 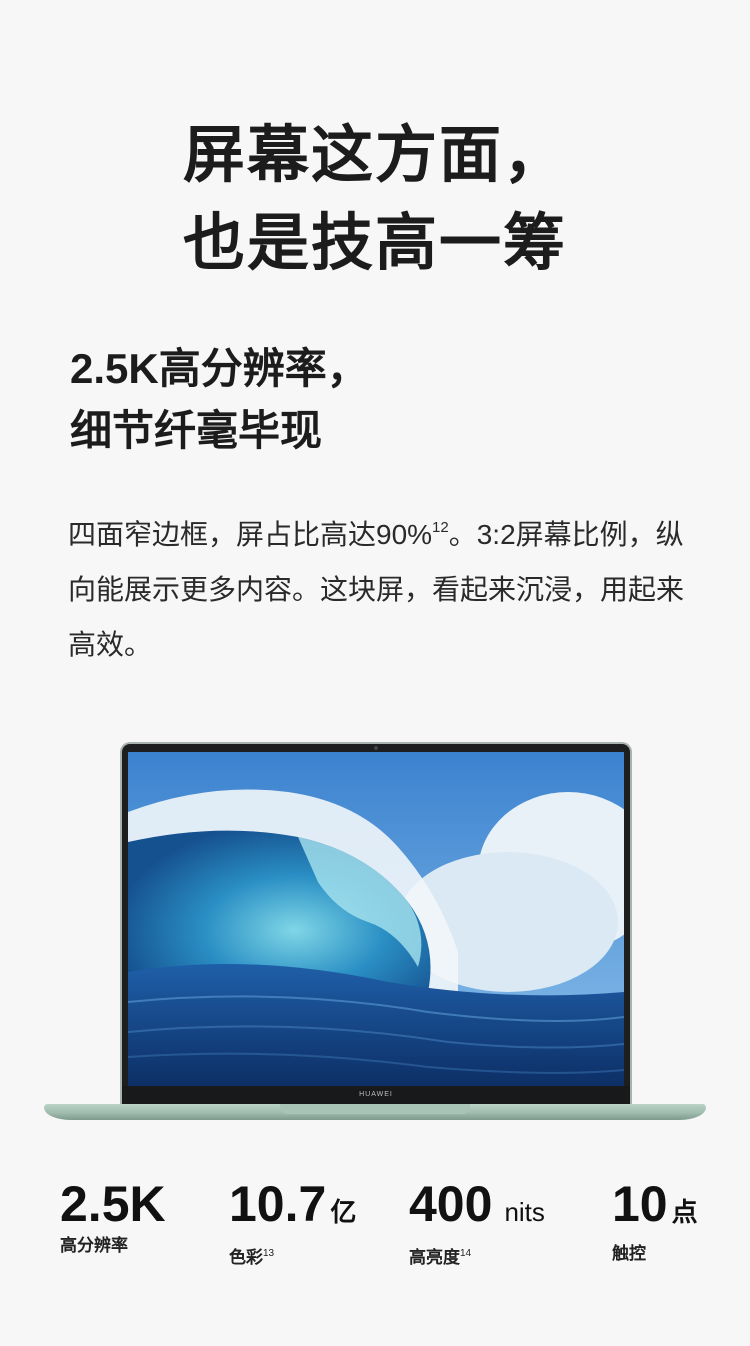 What do you see at coordinates (278, 1204) in the screenshot?
I see `stat-number: 10.7` at bounding box center [278, 1204].